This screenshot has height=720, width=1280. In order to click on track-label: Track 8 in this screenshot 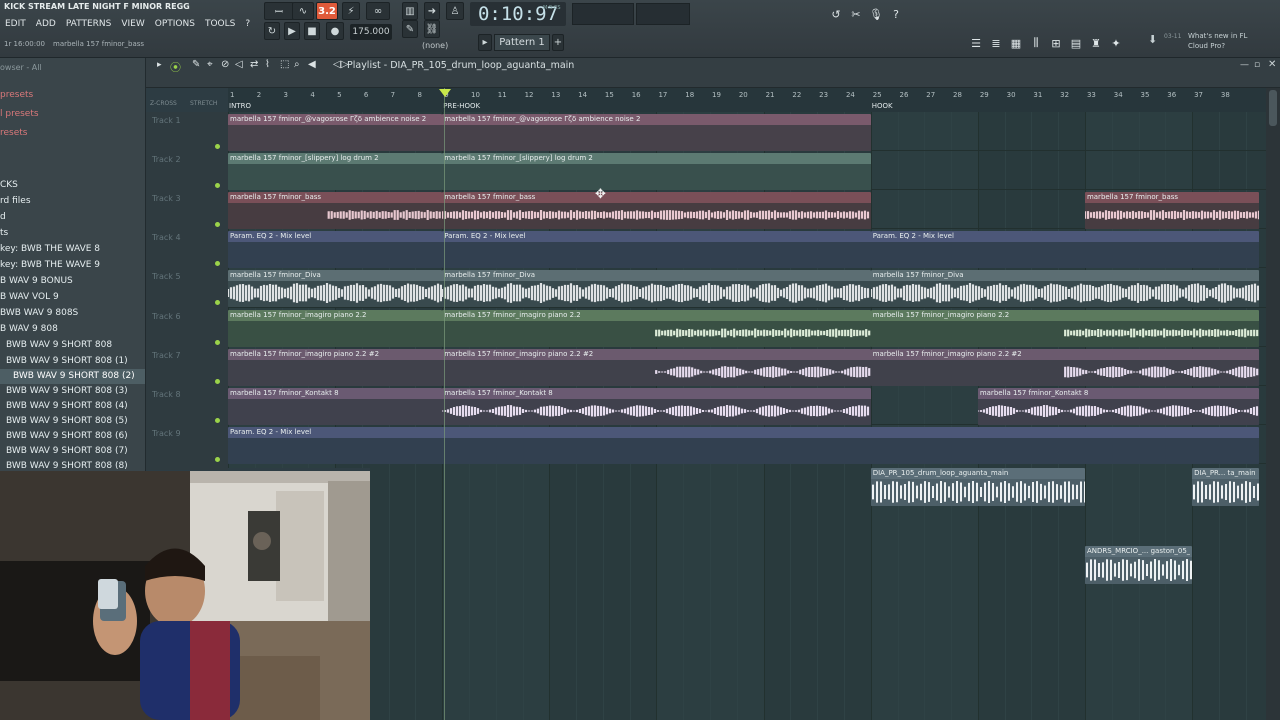, I will do `click(166, 394)`.